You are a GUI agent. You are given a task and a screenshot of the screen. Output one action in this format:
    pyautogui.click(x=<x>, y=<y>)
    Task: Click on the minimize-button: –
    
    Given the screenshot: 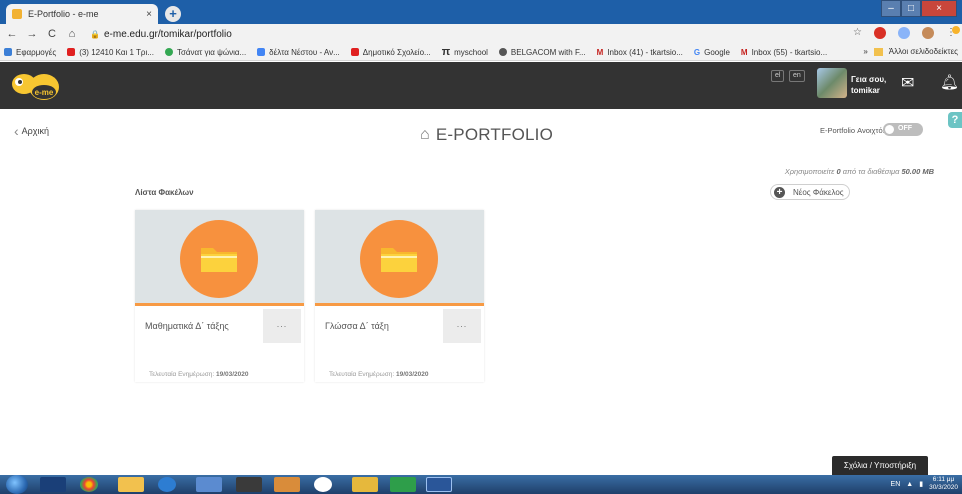 What is the action you would take?
    pyautogui.click(x=891, y=8)
    